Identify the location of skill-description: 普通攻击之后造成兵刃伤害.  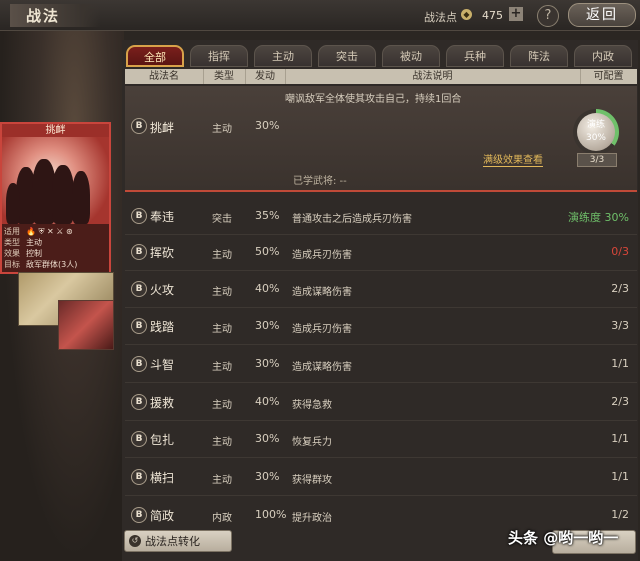
(352, 219).